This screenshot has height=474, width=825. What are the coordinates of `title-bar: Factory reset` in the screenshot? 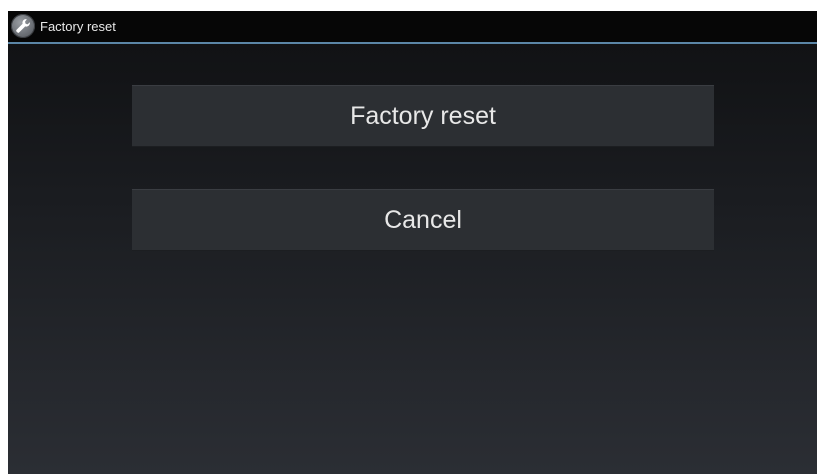 It's located at (412, 27).